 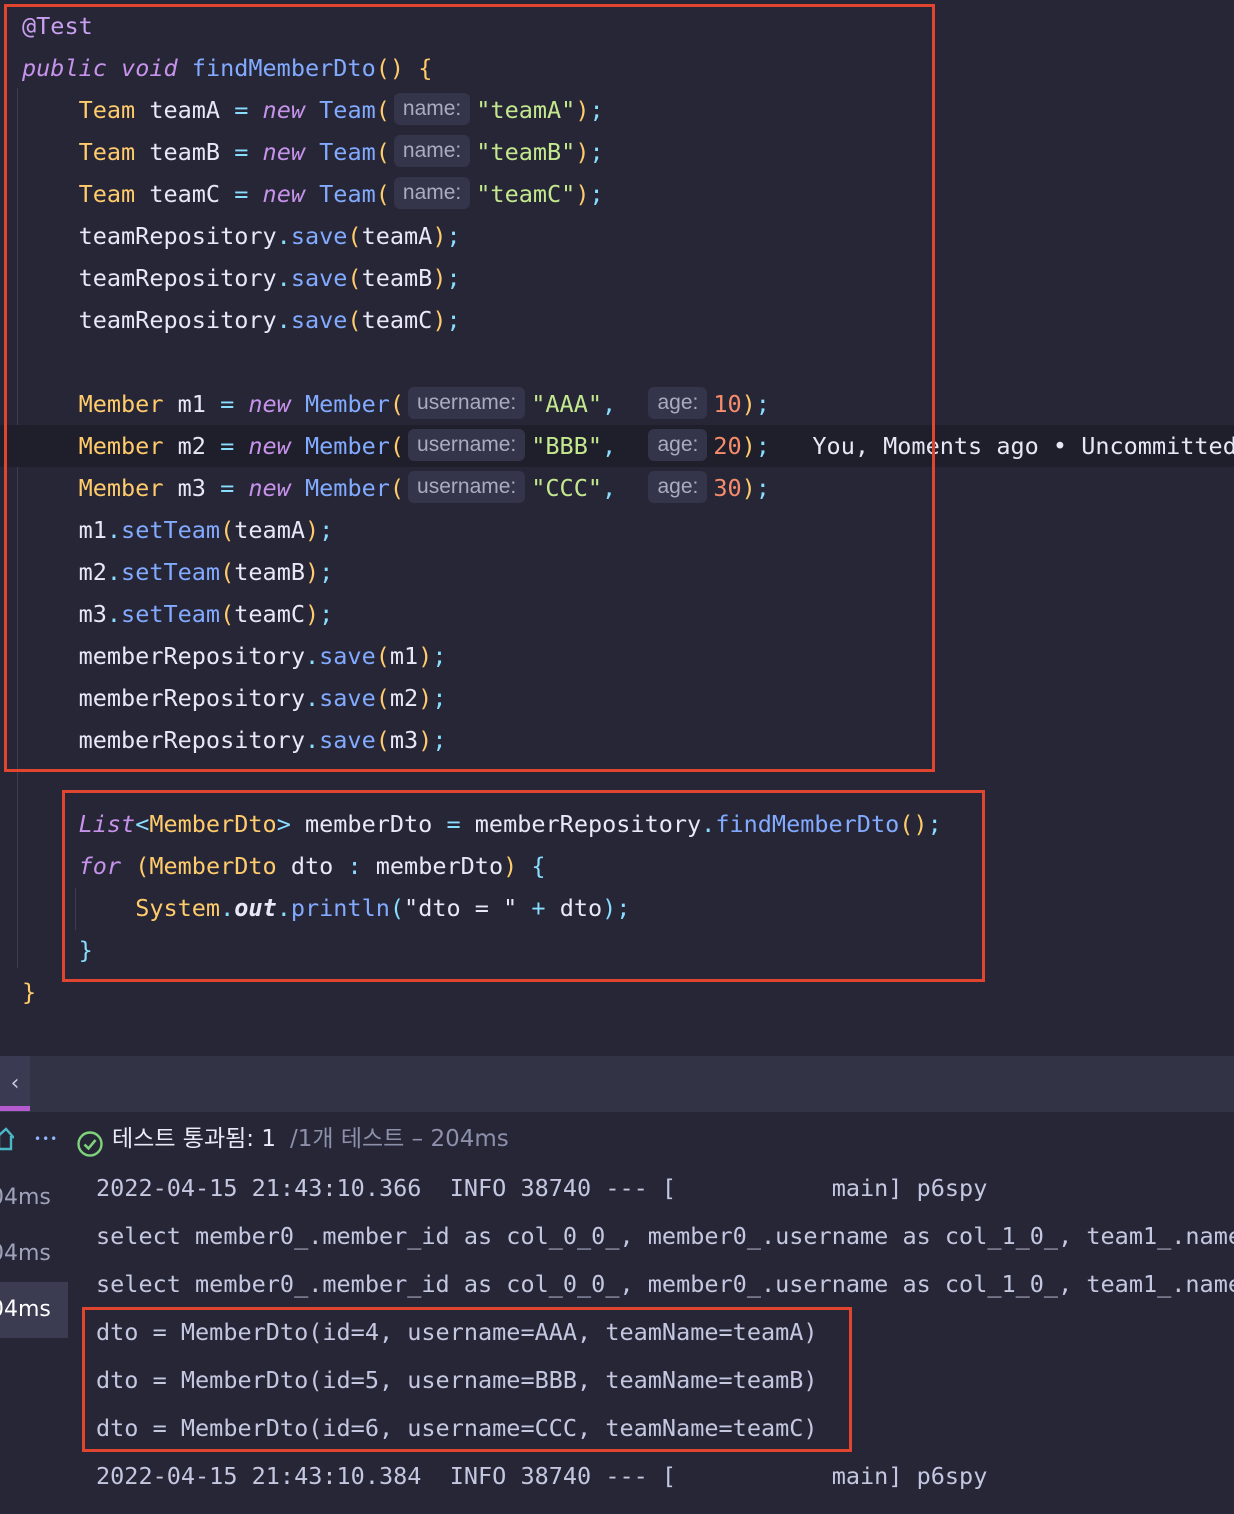 I want to click on test-status-text: 테스트 통과됨: 1, so click(x=194, y=1139).